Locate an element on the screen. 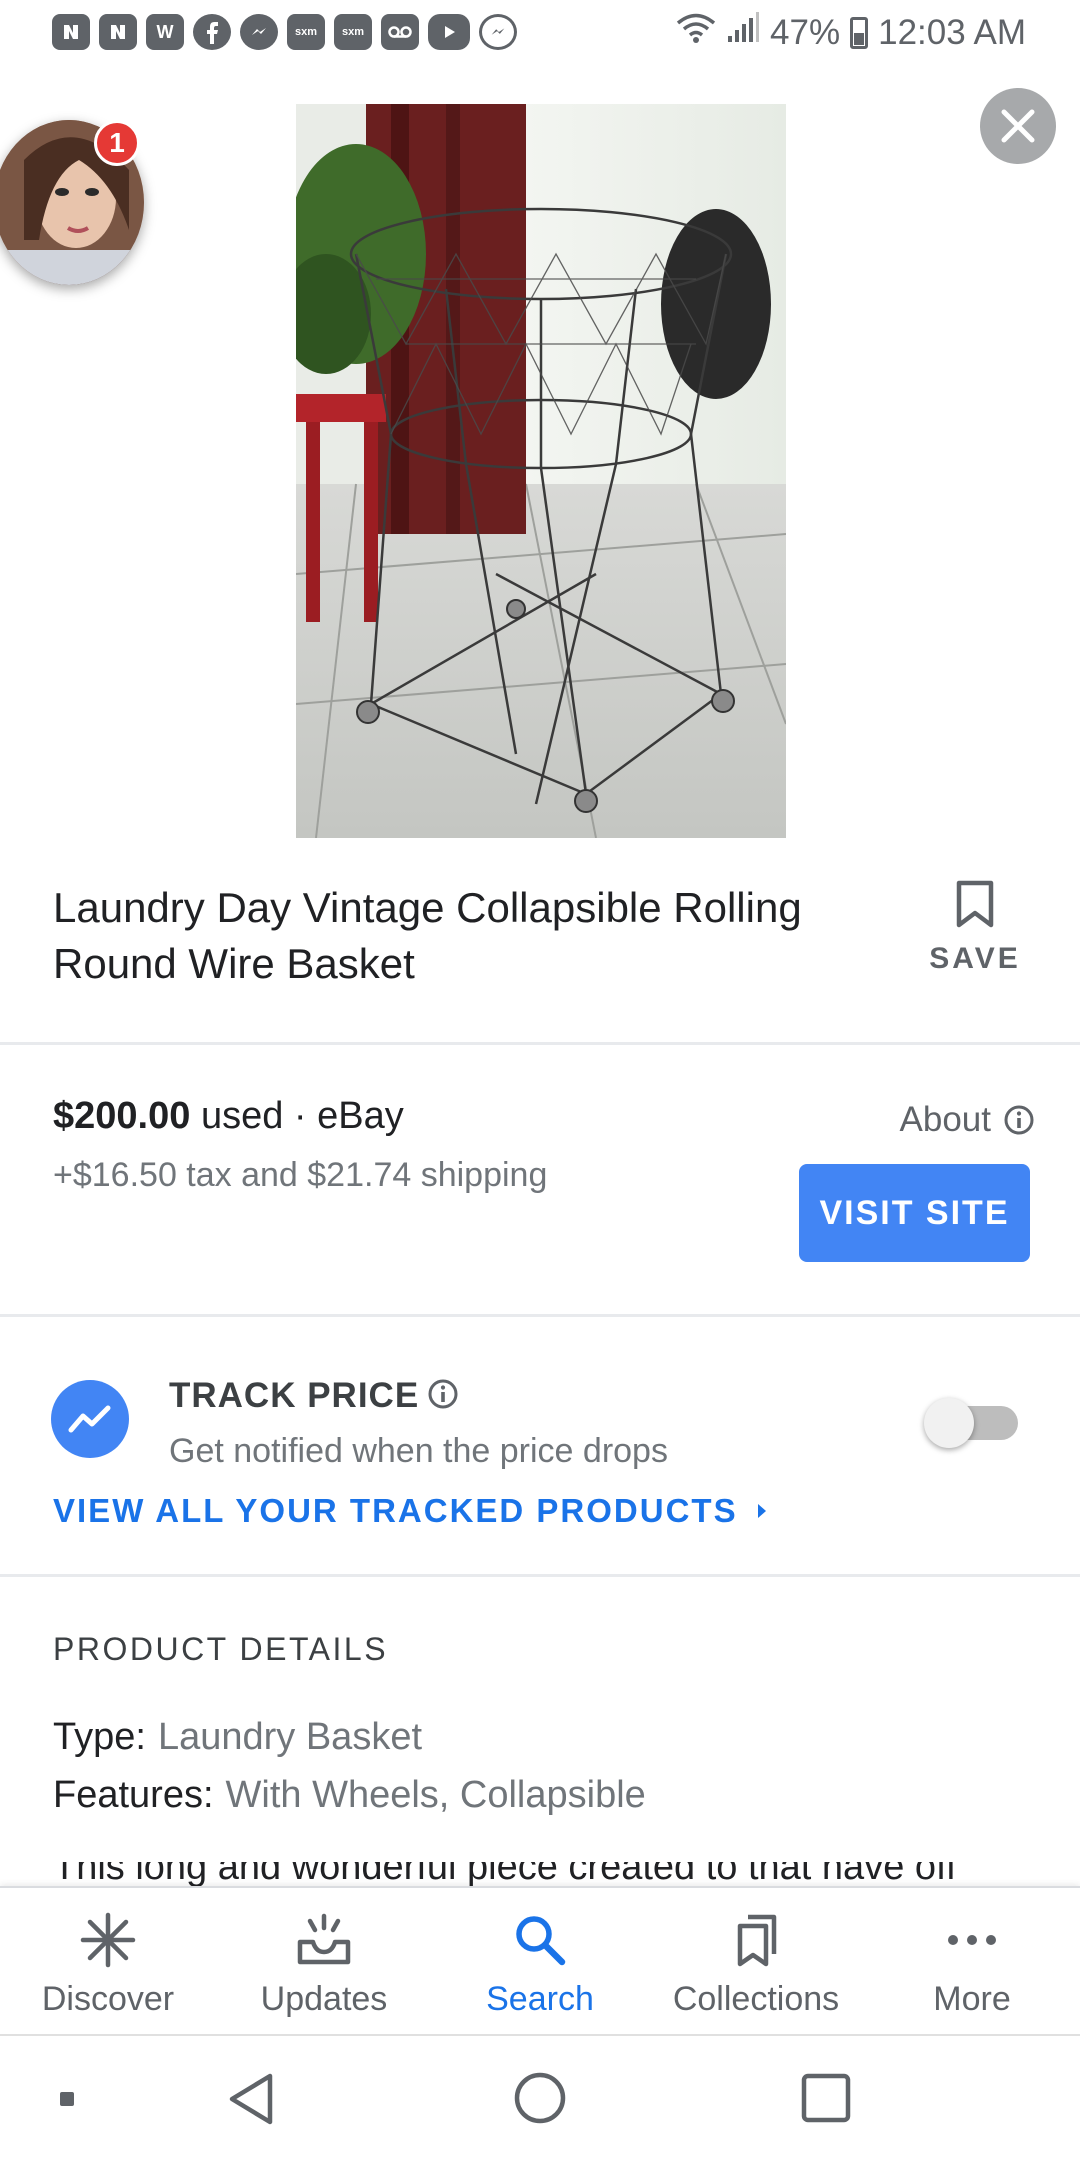  about-label: About is located at coordinates (945, 1119).